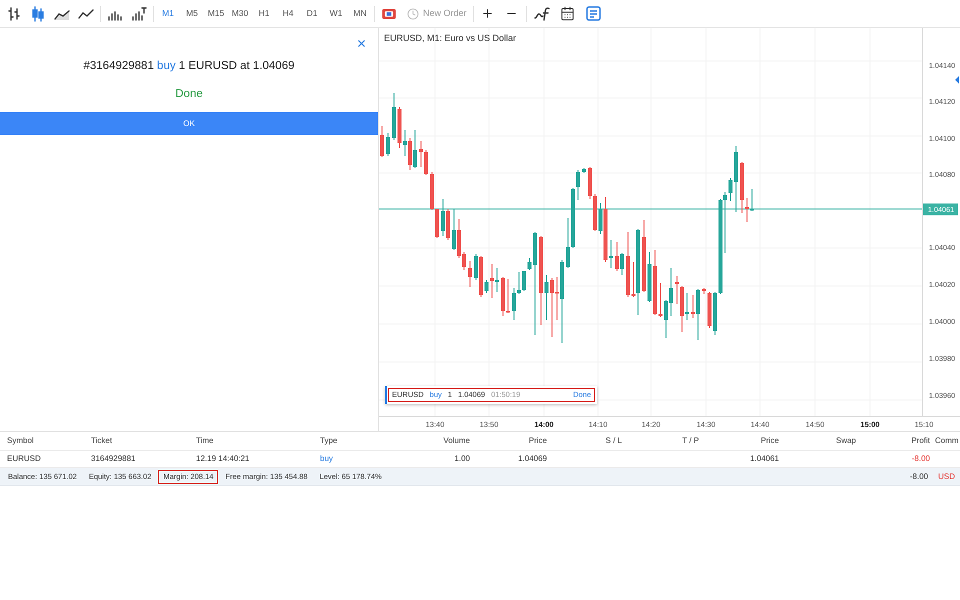 The height and width of the screenshot is (600, 960). I want to click on table-cell: 12.19 14:40:21, so click(223, 458).